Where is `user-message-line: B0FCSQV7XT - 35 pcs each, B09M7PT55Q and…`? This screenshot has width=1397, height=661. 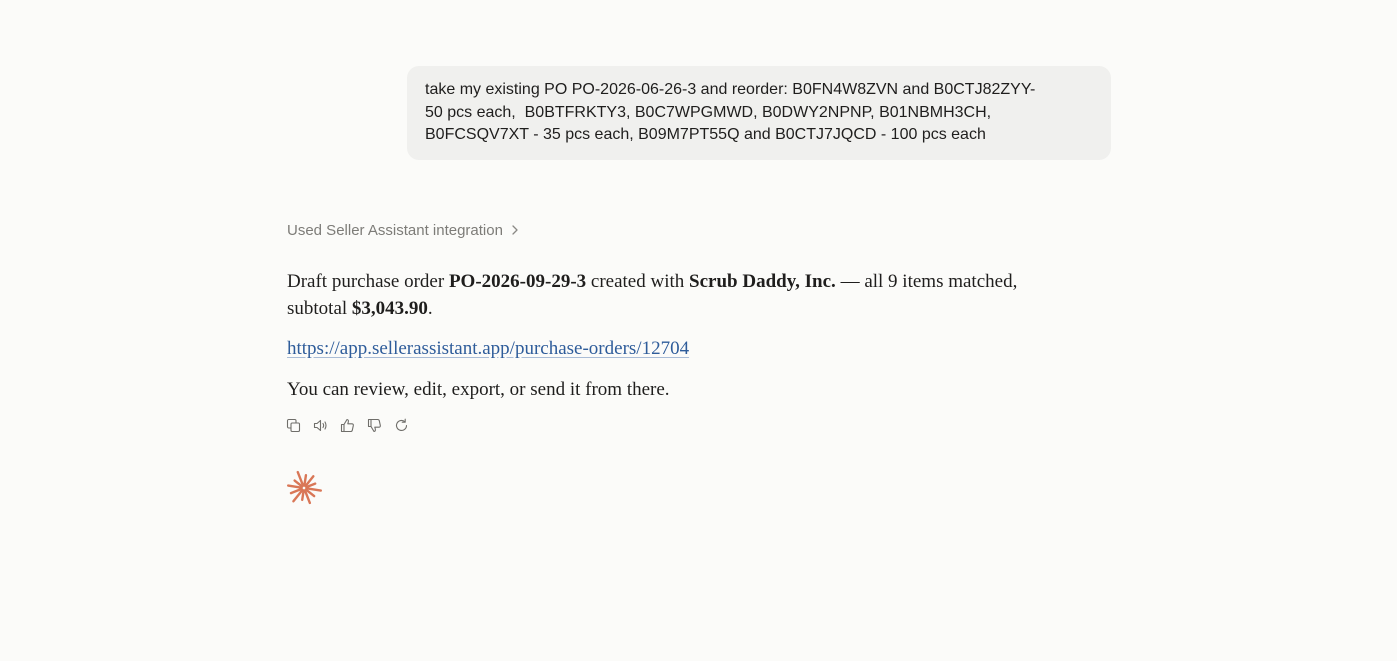
user-message-line: B0FCSQV7XT - 35 pcs each, B09M7PT55Q and… is located at coordinates (705, 134).